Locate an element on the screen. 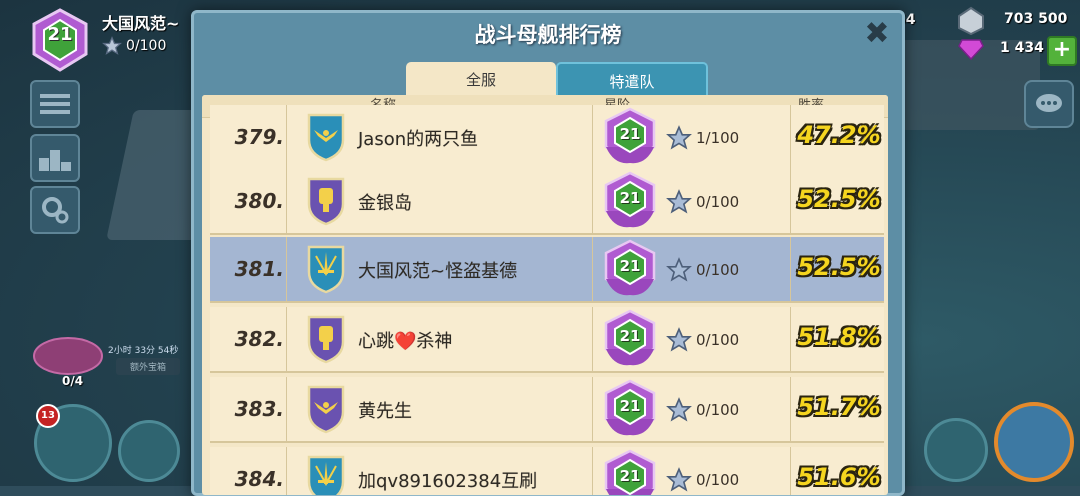 This screenshot has height=496, width=1080. row-player-name: 加qv891602384互刷 is located at coordinates (448, 481).